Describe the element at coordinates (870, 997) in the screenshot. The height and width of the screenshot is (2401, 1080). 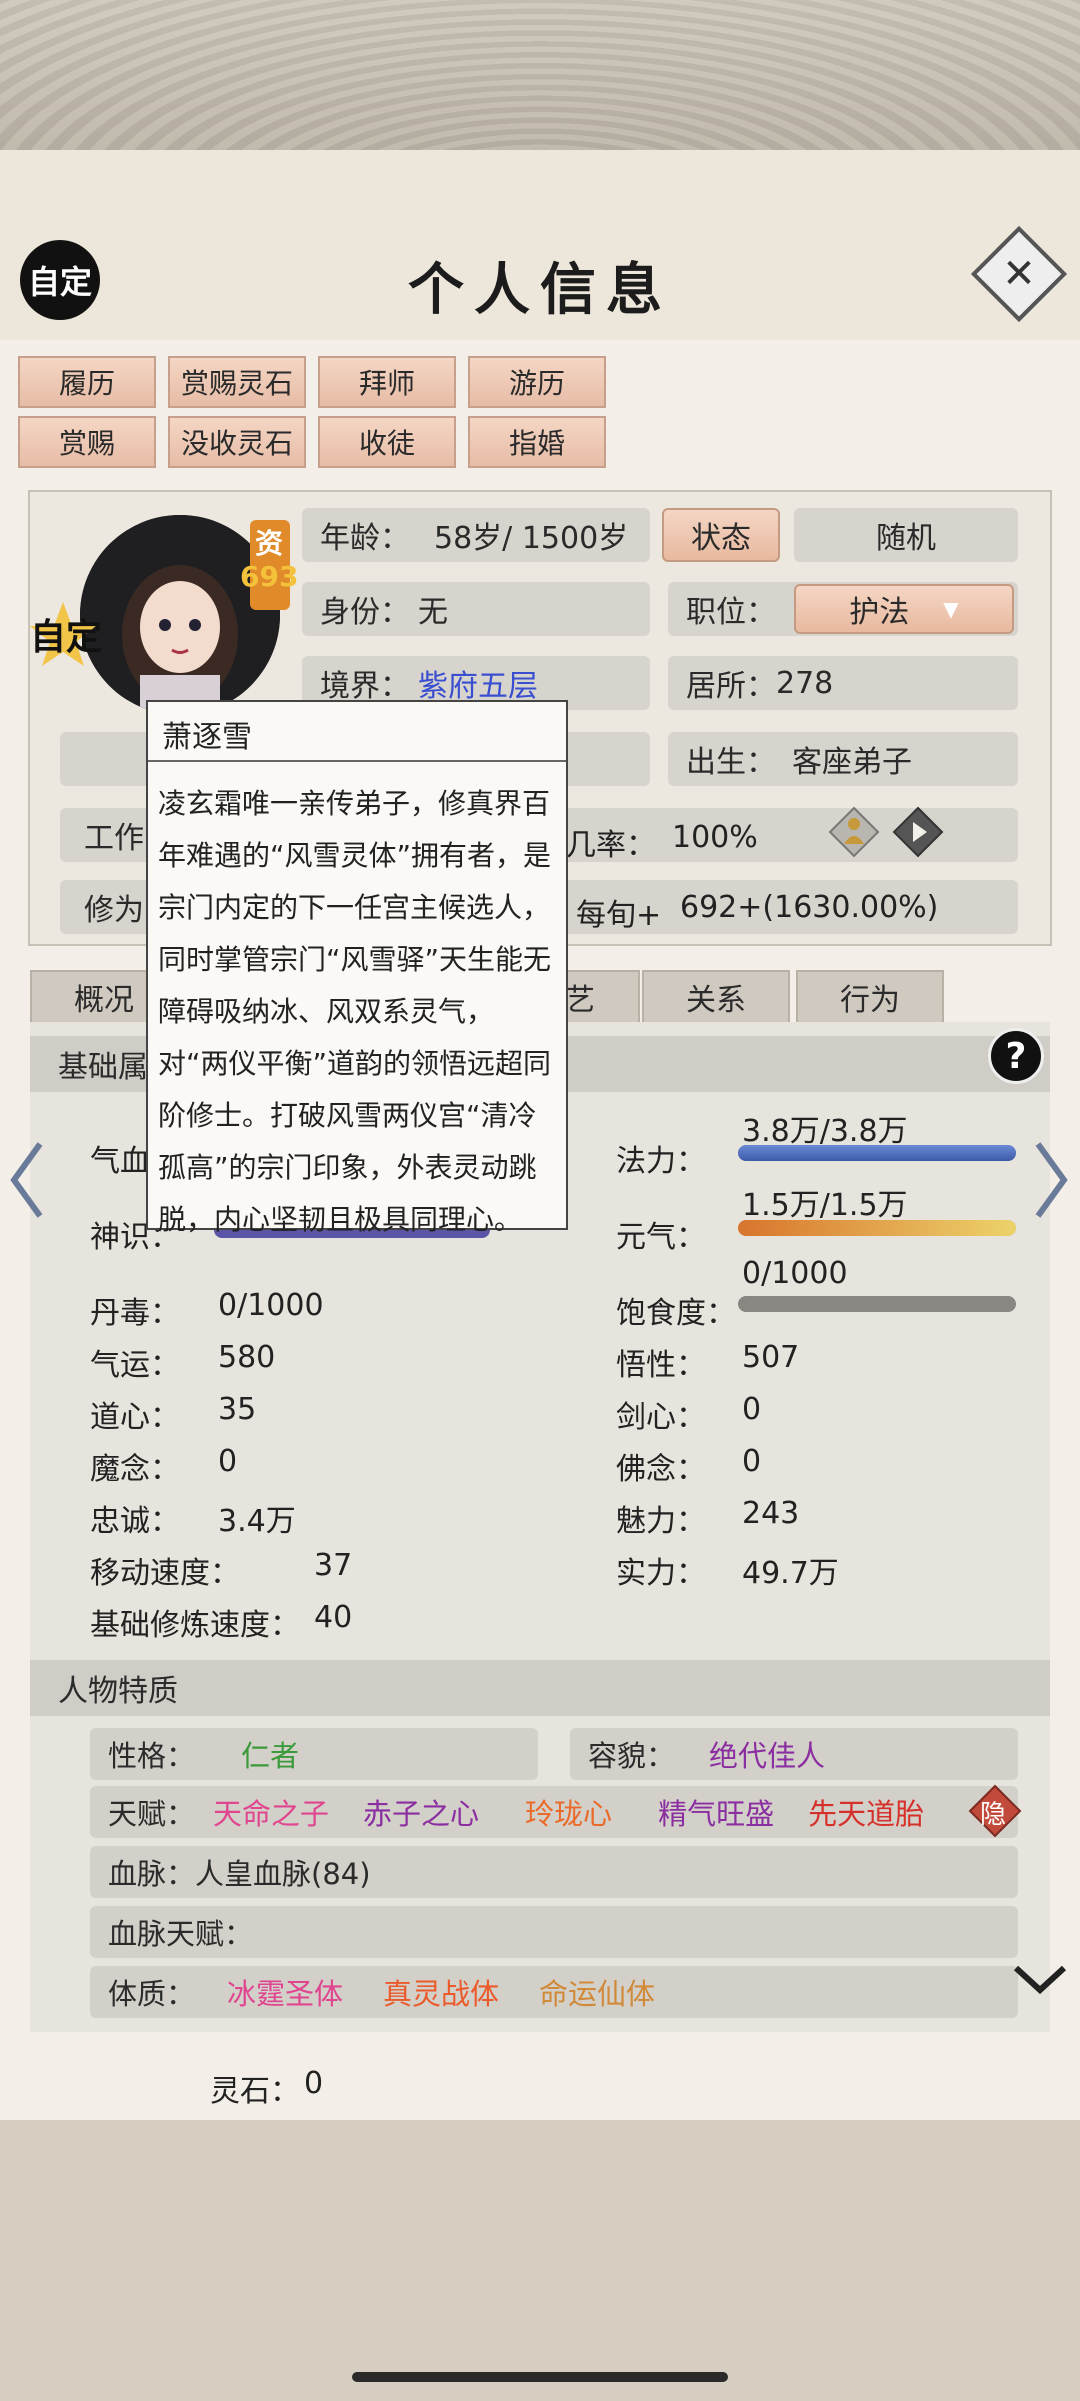
I see `tab-behavior: 行为` at that location.